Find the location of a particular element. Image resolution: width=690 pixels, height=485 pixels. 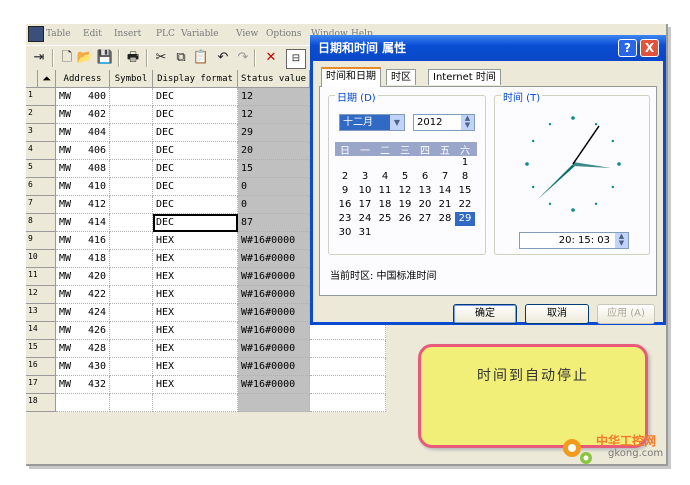

menu-options: Options is located at coordinates (283, 34).